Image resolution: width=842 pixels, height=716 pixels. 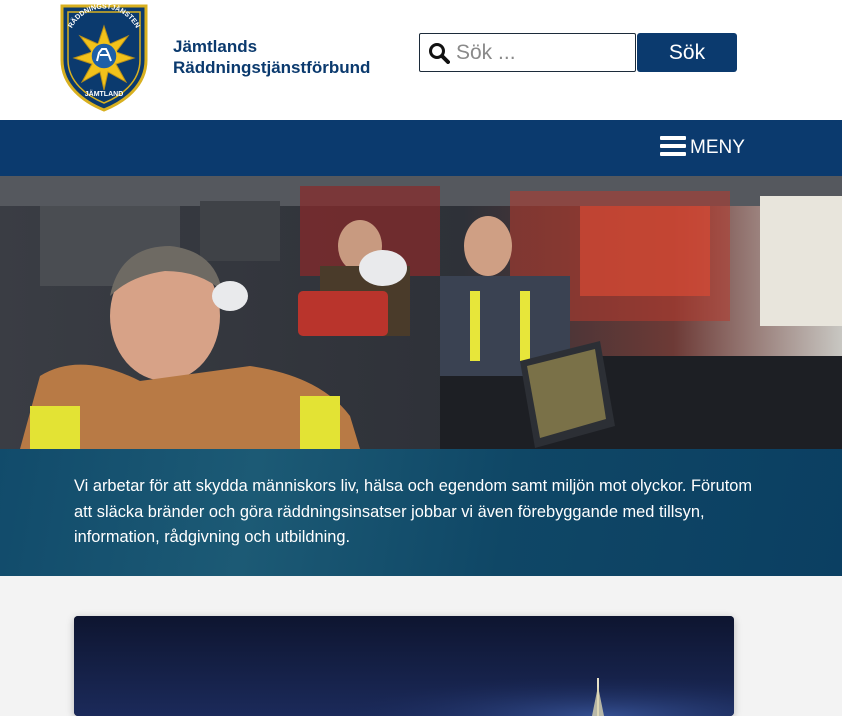 I want to click on hamburger-icon, so click(x=675, y=148).